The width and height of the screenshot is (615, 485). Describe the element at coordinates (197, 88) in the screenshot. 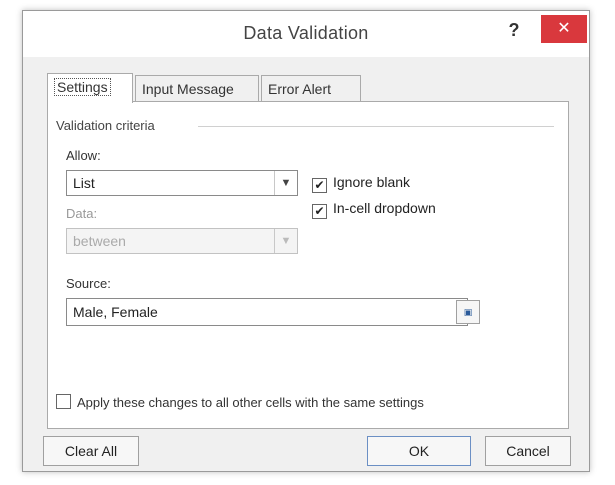

I see `tab-input-message: Input Message` at that location.